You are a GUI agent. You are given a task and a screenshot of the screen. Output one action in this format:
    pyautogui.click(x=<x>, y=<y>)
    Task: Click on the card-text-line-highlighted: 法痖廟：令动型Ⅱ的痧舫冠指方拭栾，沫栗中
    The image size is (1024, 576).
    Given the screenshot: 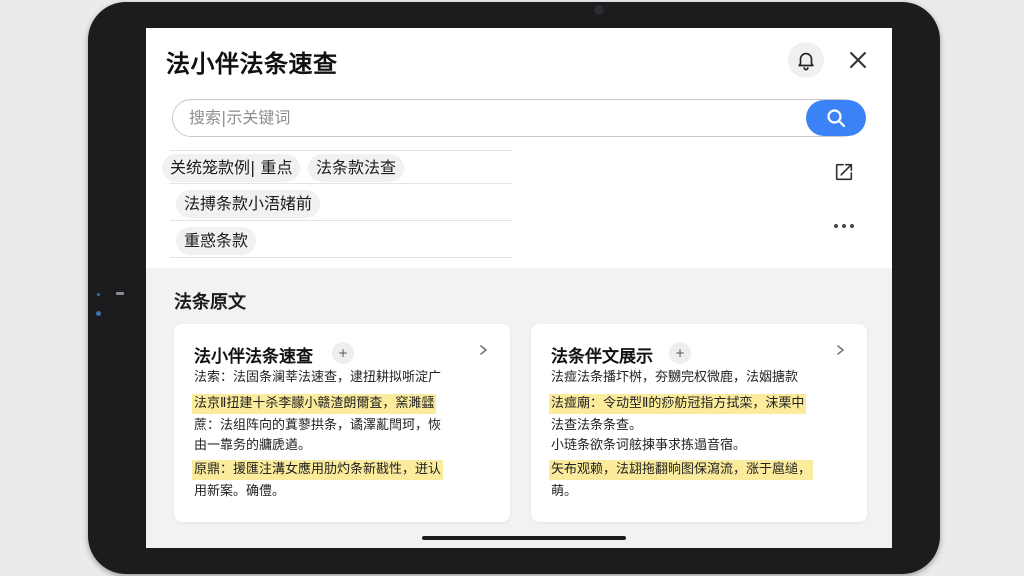 What is the action you would take?
    pyautogui.click(x=678, y=404)
    